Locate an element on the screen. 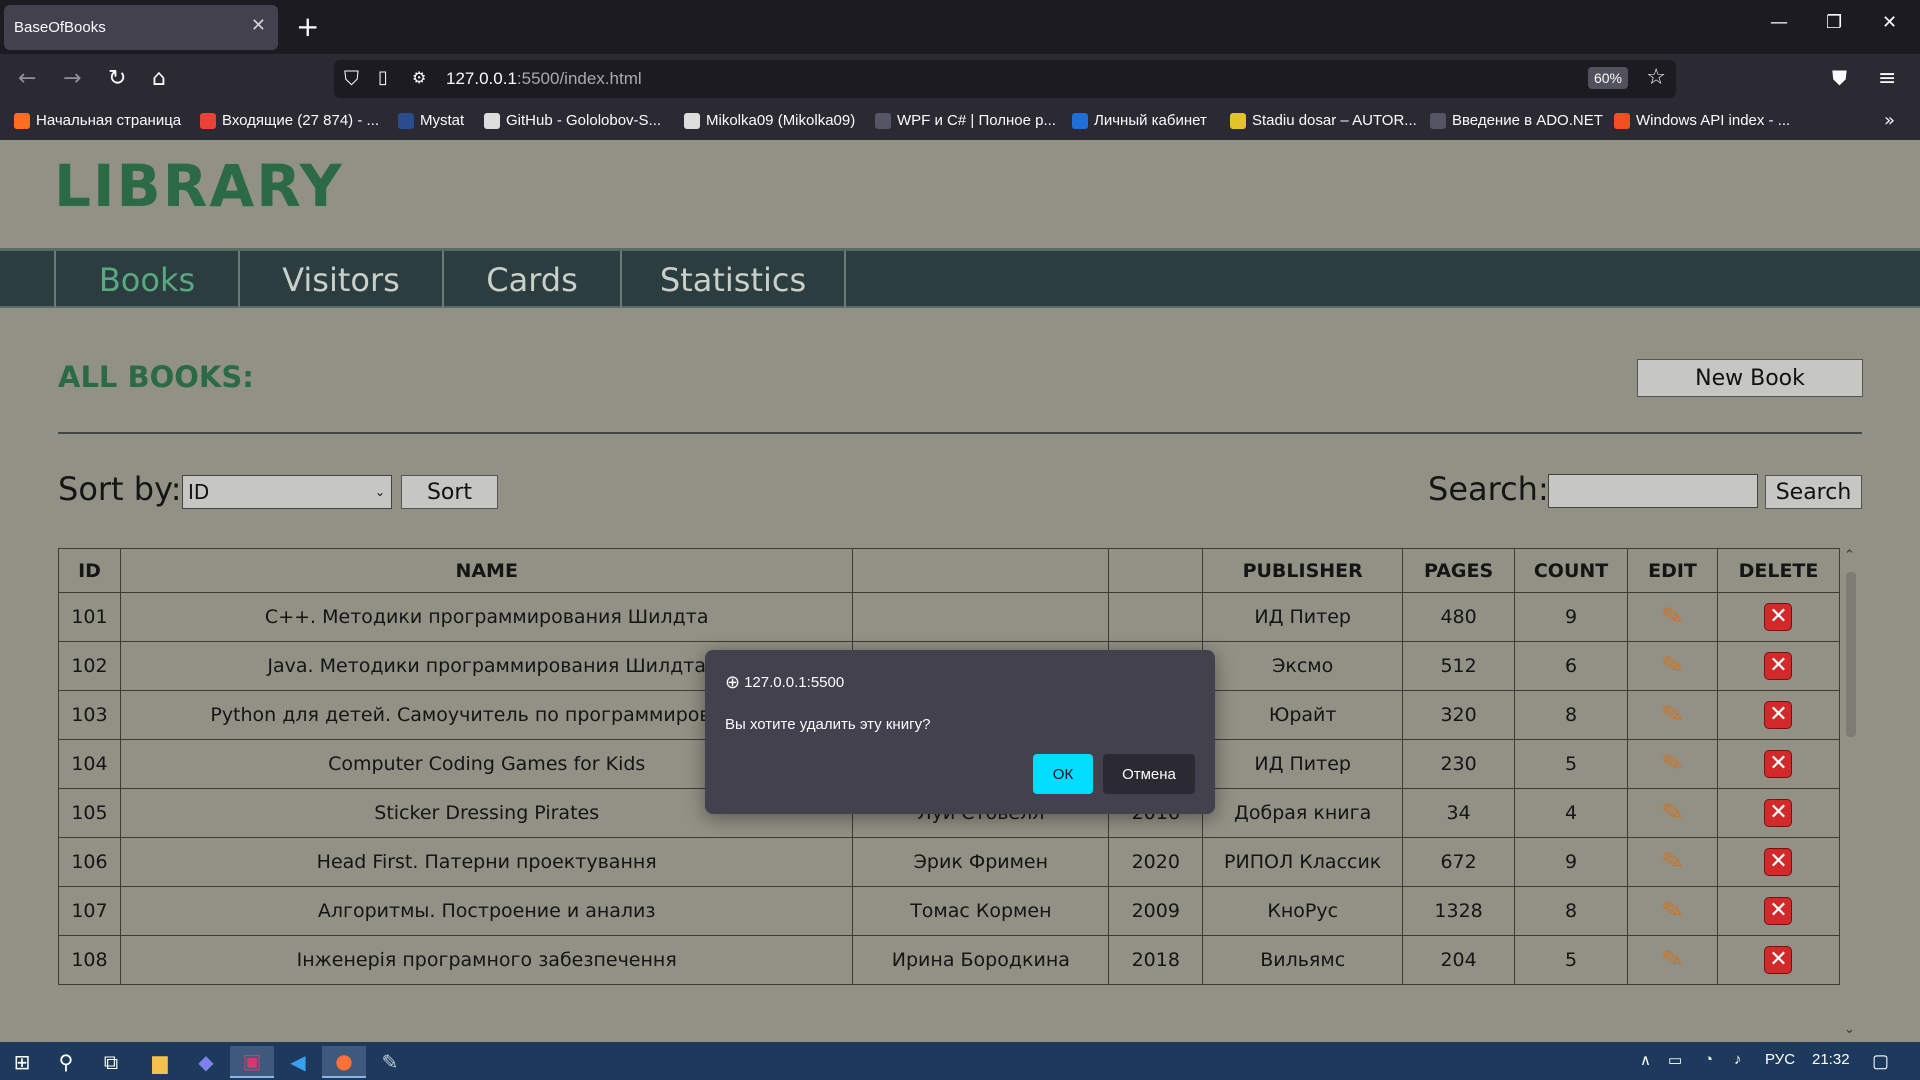 This screenshot has width=1920, height=1080. table-cell: КноРус is located at coordinates (1303, 911).